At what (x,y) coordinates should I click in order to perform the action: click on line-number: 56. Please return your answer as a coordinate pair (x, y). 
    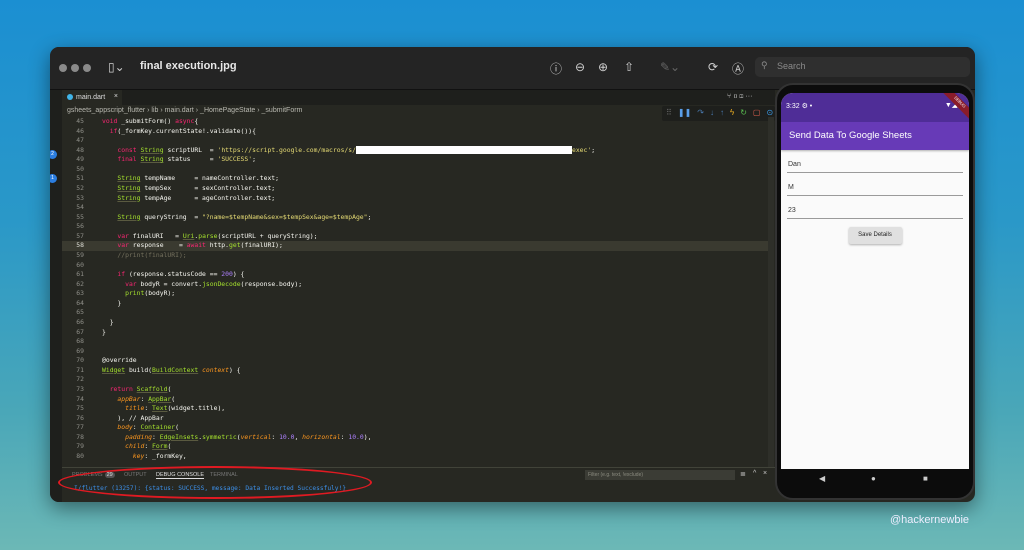
    Looking at the image, I should click on (73, 227).